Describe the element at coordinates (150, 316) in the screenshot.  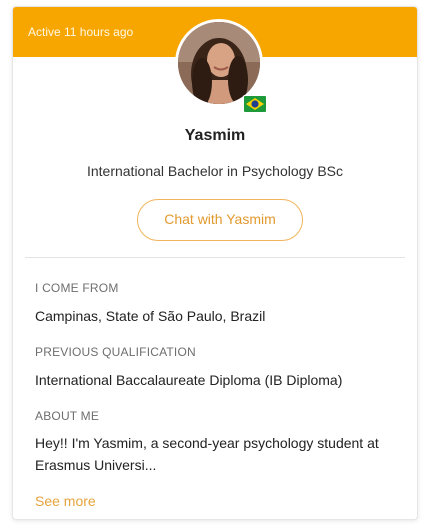
I see `origin-value: Campinas, State of São Paulo, Brazil` at that location.